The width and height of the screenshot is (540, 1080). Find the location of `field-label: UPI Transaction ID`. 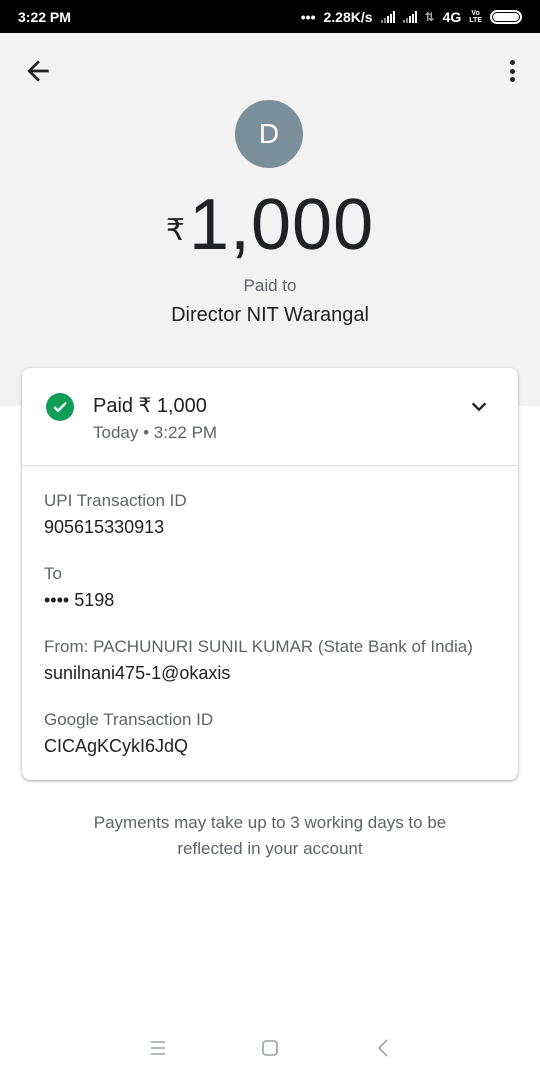

field-label: UPI Transaction ID is located at coordinates (115, 500).